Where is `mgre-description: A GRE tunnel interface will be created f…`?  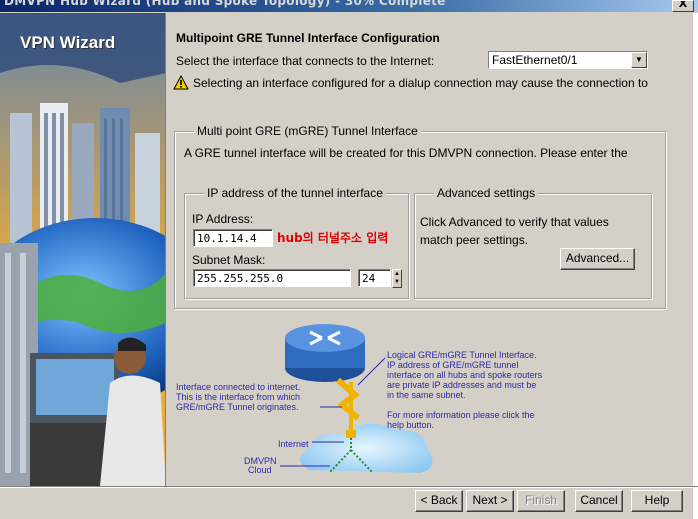 mgre-description: A GRE tunnel interface will be created f… is located at coordinates (406, 153).